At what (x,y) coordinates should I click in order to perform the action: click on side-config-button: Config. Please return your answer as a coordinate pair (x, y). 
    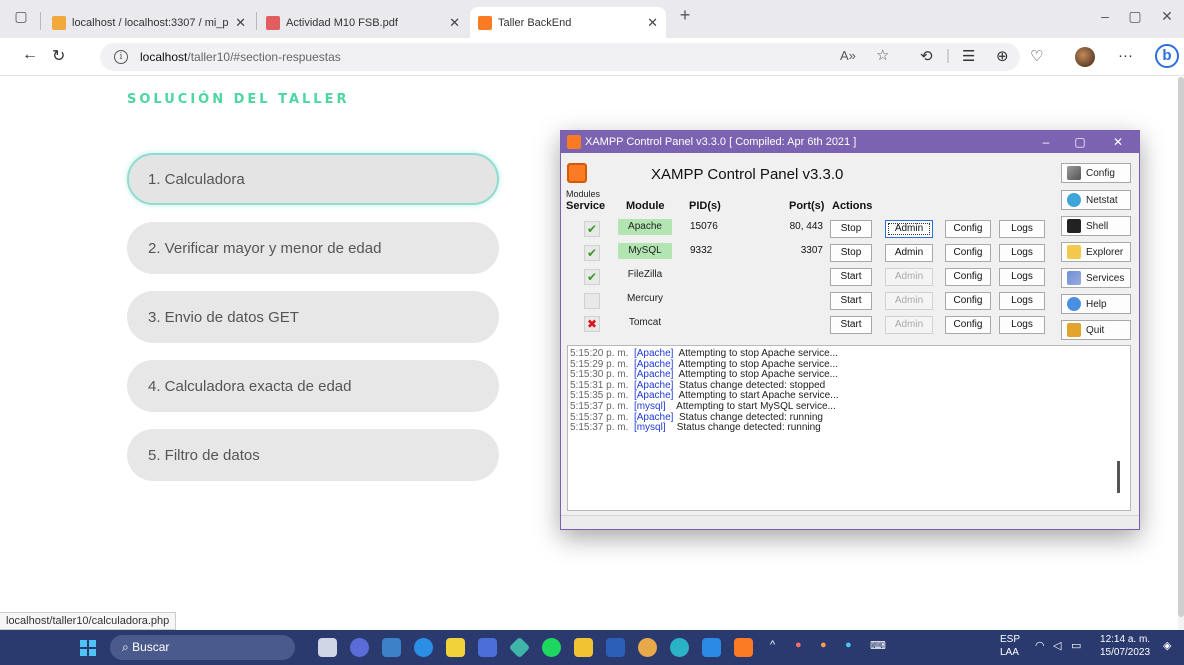
    Looking at the image, I should click on (1096, 173).